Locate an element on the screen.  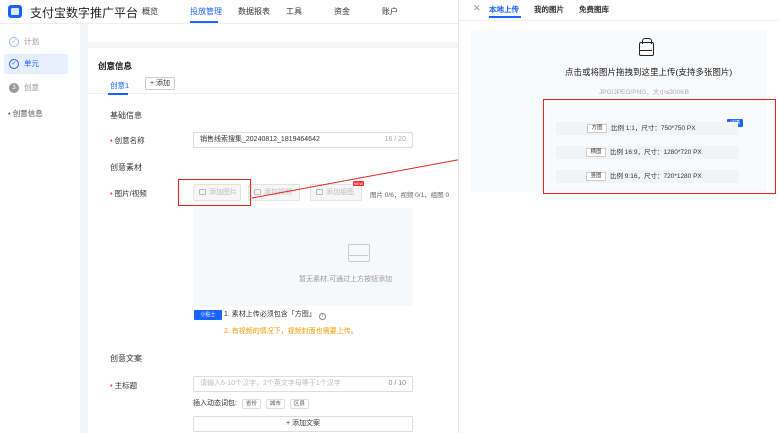
nav-account: 账户 is located at coordinates (406, 12).